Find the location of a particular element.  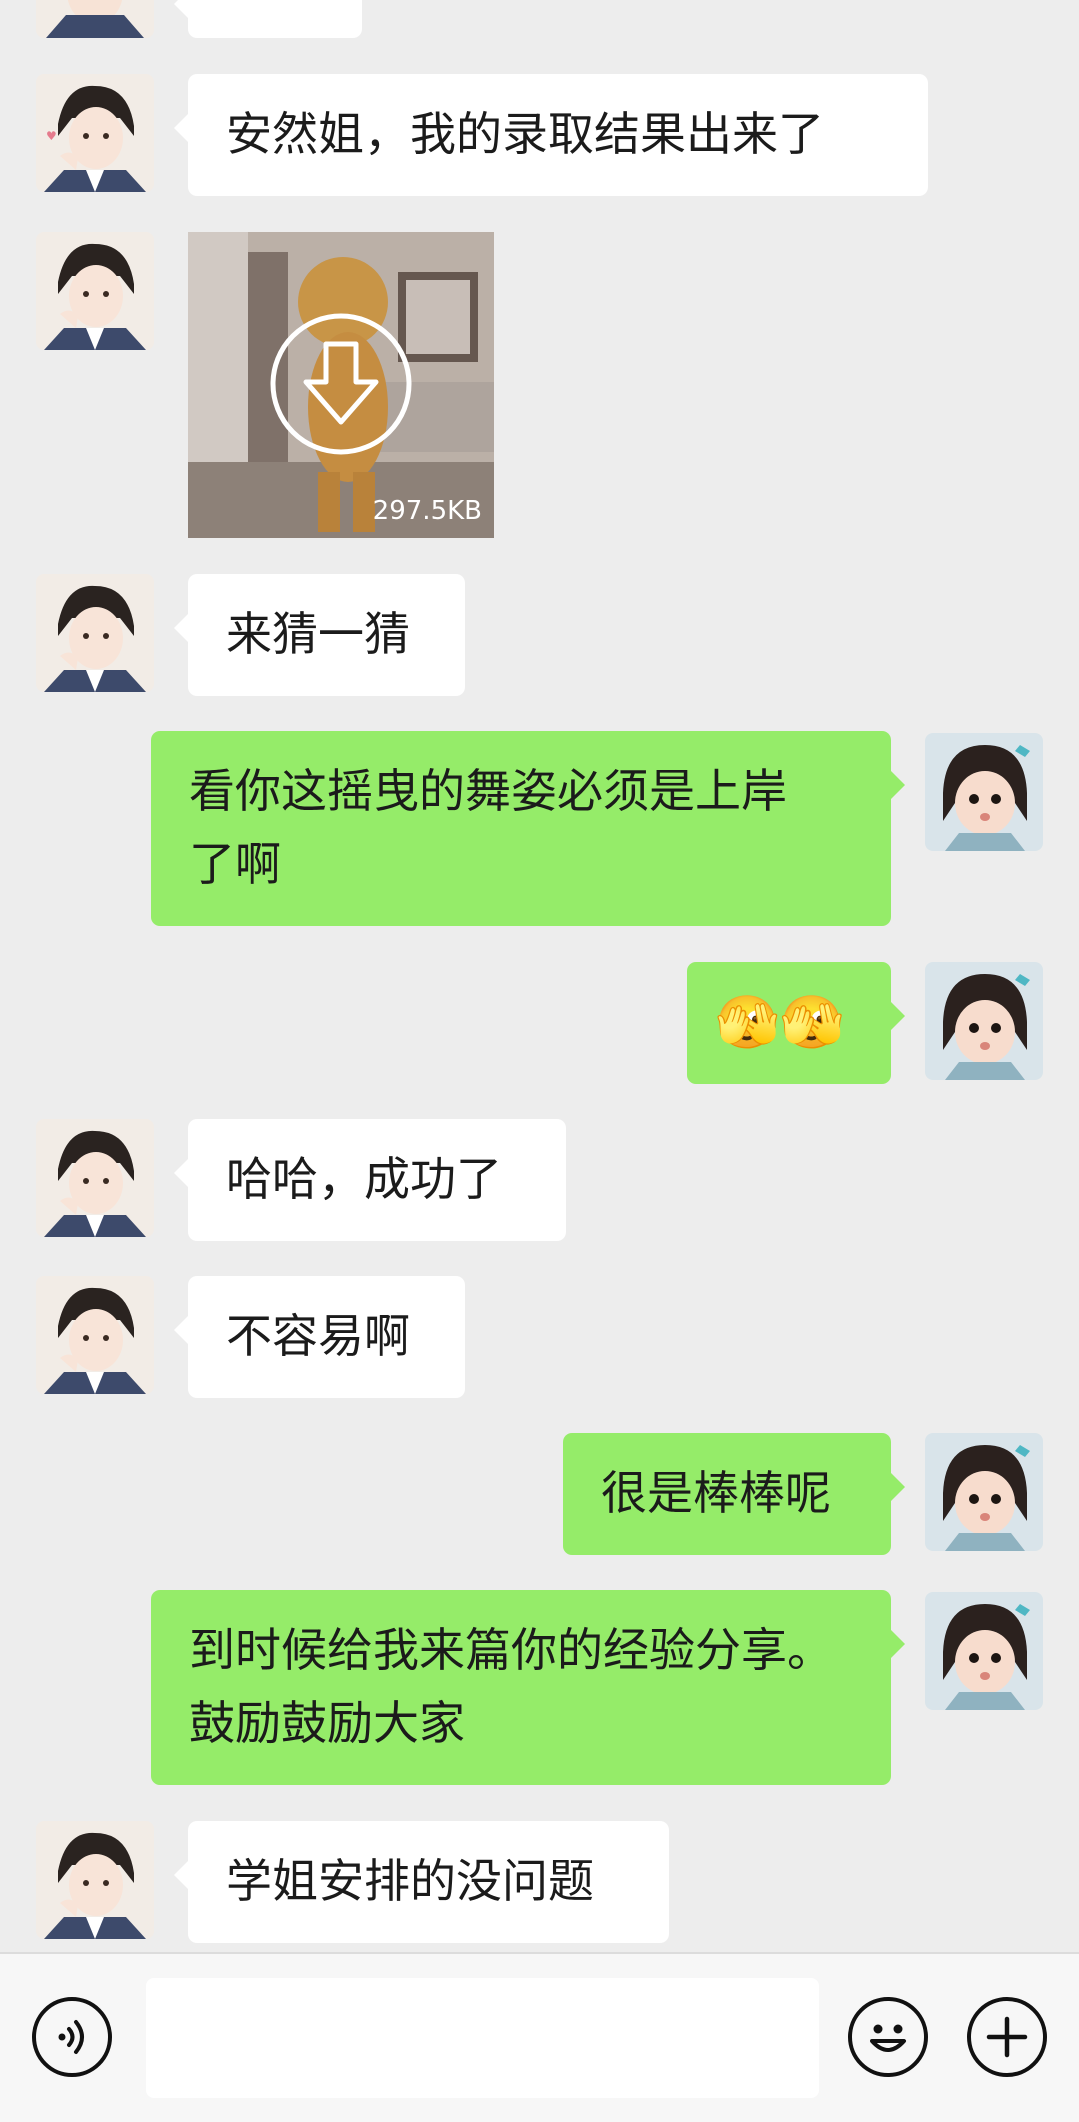

voice-icon is located at coordinates (71, 2037).